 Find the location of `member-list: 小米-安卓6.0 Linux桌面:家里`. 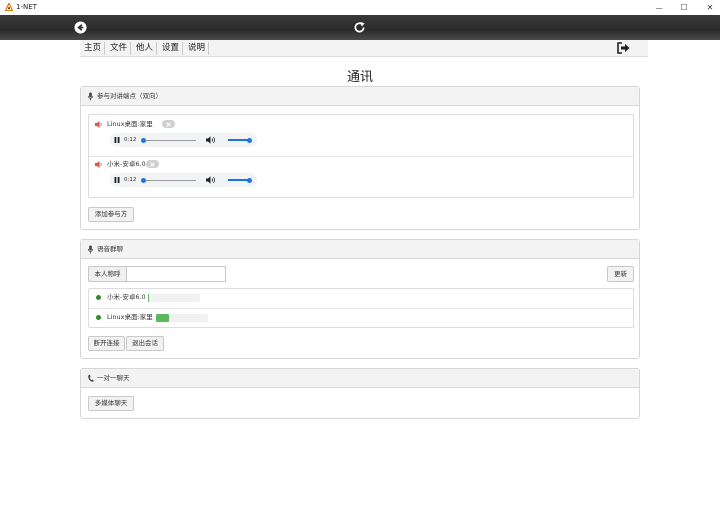

member-list: 小米-安卓6.0 Linux桌面:家里 is located at coordinates (361, 308).